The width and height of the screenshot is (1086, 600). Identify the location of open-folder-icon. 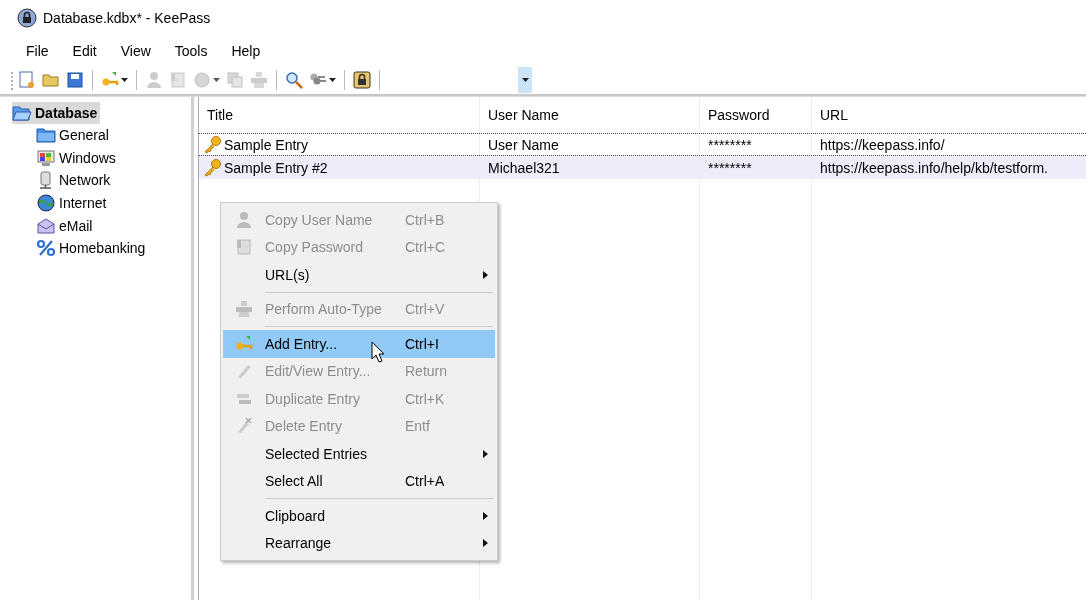
(22, 113).